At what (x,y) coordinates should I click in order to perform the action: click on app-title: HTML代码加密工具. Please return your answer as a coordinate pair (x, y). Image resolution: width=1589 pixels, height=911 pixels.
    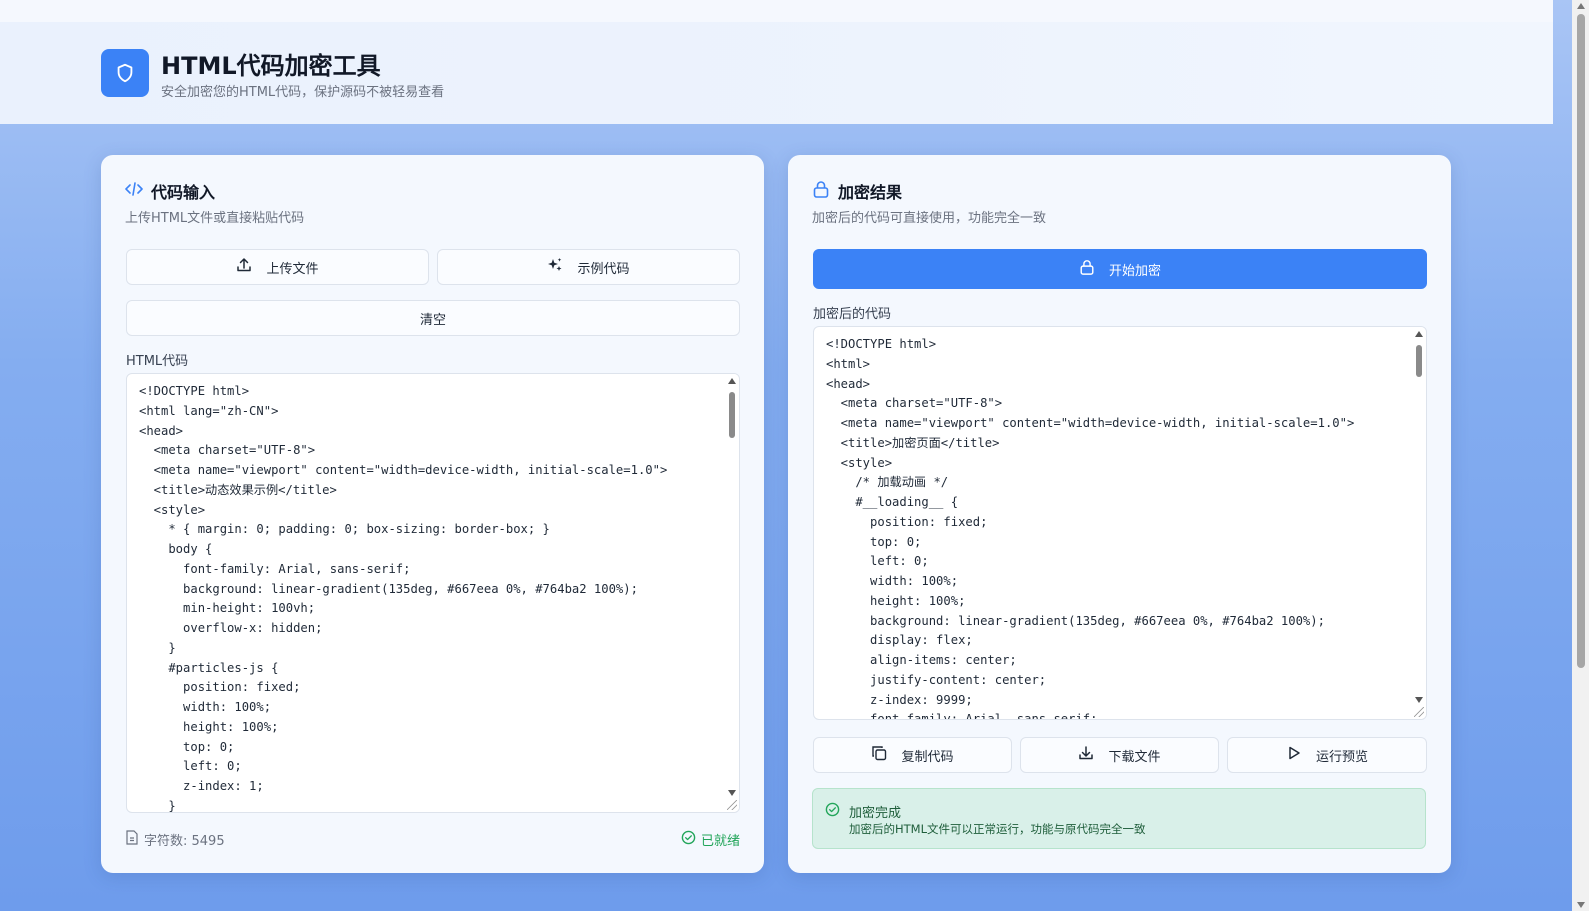
    Looking at the image, I should click on (271, 66).